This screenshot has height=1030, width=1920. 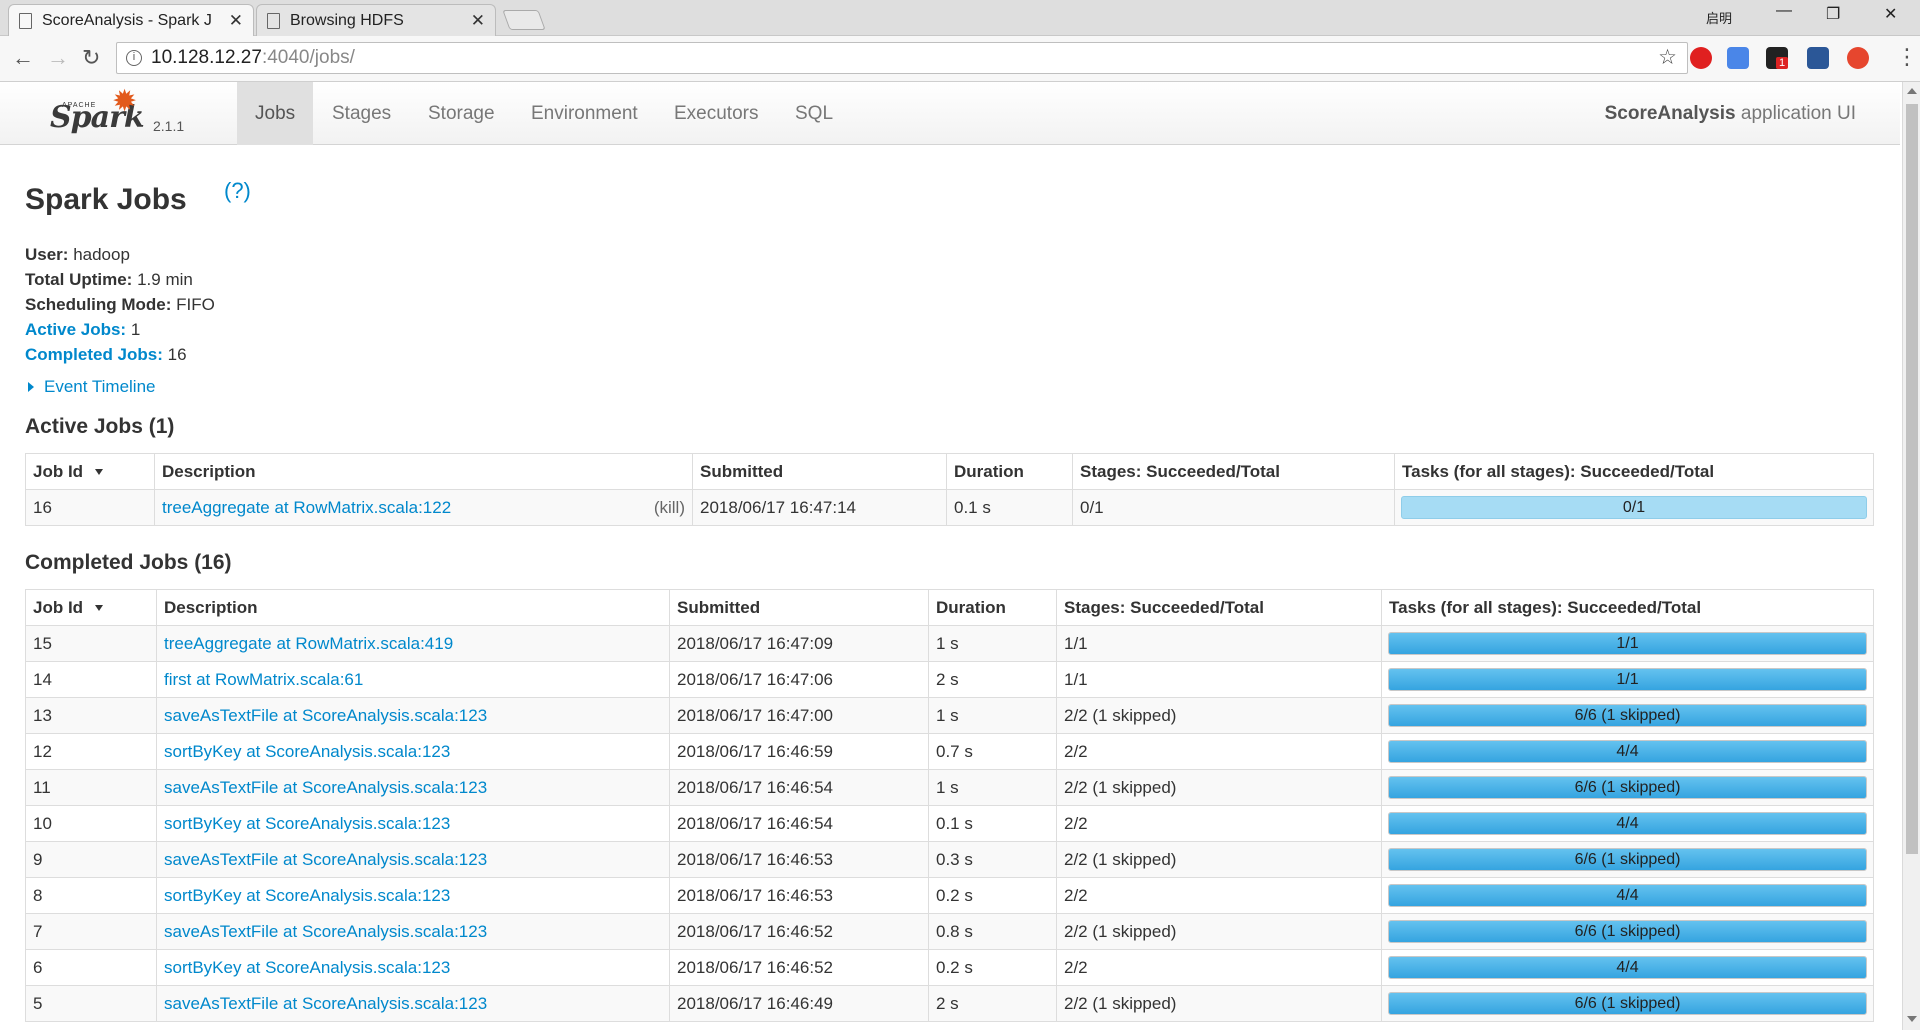 I want to click on caret-right-icon, so click(x=31, y=387).